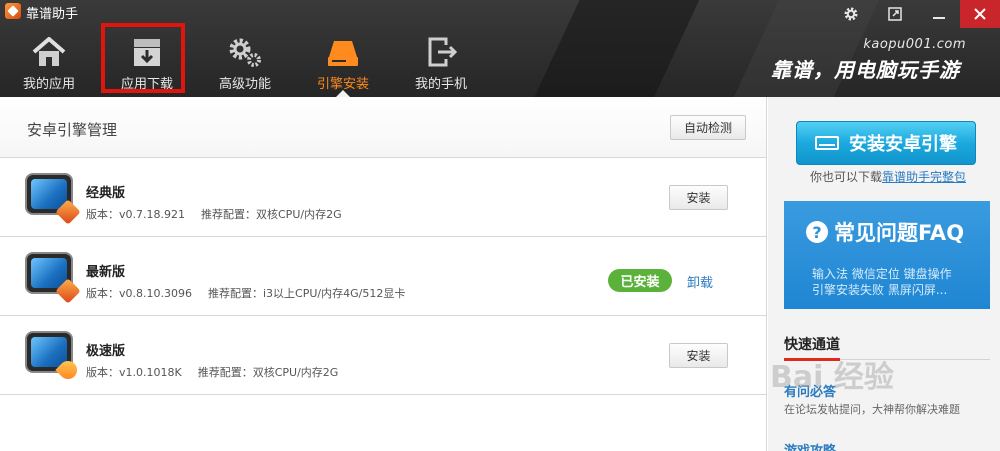 The image size is (1000, 451). What do you see at coordinates (139, 293) in the screenshot?
I see `engine-version: 版本：v0.8.10.3096` at bounding box center [139, 293].